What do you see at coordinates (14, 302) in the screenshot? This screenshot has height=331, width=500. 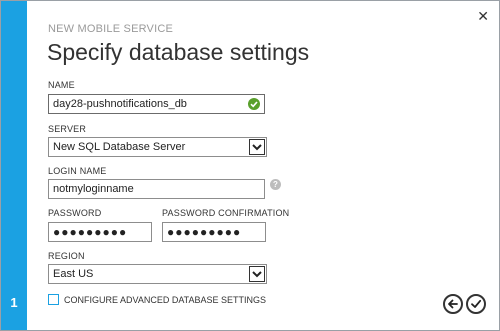 I see `step-number: 1` at bounding box center [14, 302].